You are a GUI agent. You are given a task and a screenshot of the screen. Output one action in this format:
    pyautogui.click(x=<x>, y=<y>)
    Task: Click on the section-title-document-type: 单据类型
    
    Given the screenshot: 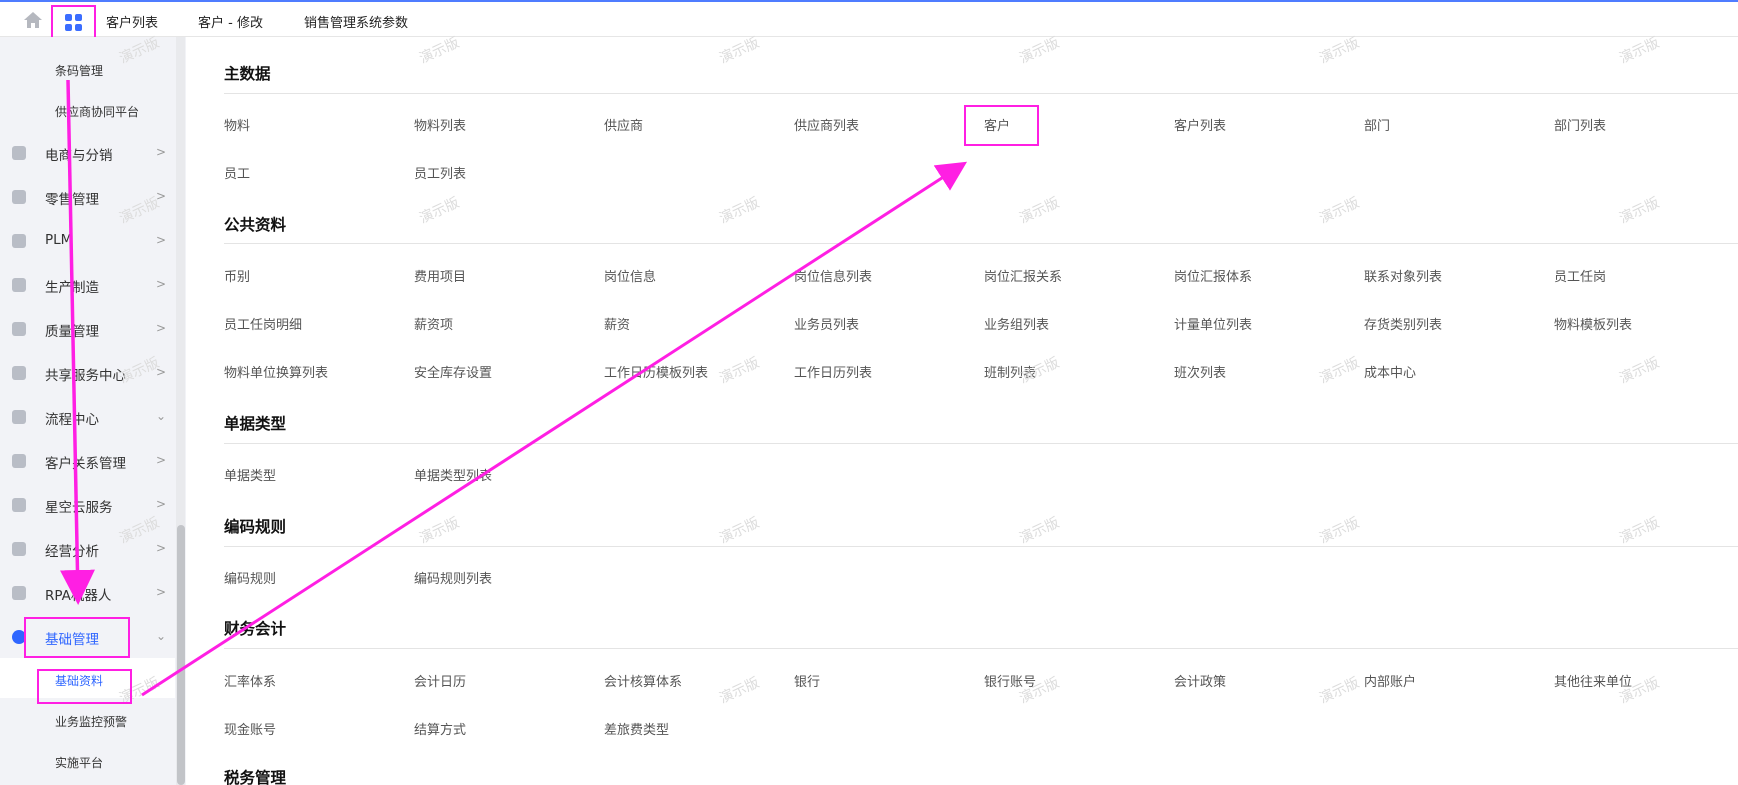 What is the action you would take?
    pyautogui.click(x=255, y=424)
    